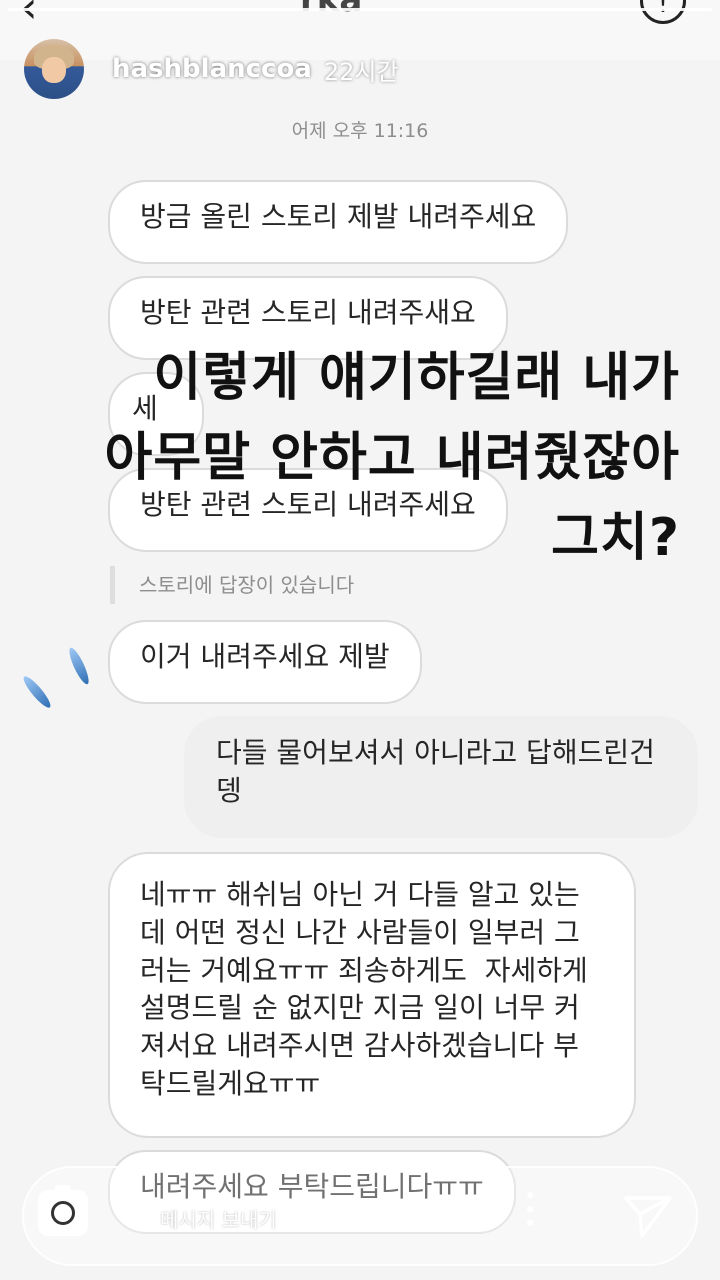 The image size is (720, 1280). What do you see at coordinates (615, 538) in the screenshot?
I see `overlay-line: 그치?` at bounding box center [615, 538].